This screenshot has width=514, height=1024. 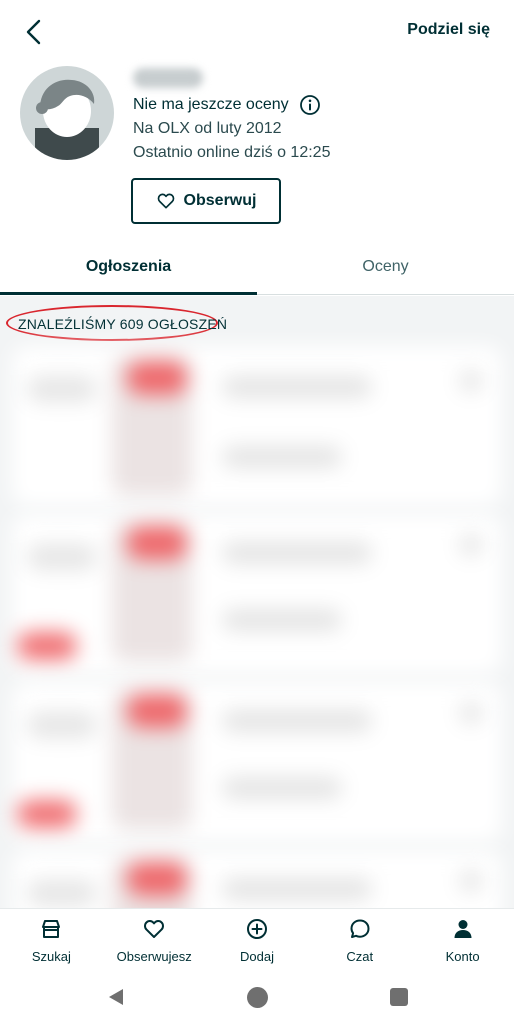 I want to click on info-icon, so click(x=310, y=105).